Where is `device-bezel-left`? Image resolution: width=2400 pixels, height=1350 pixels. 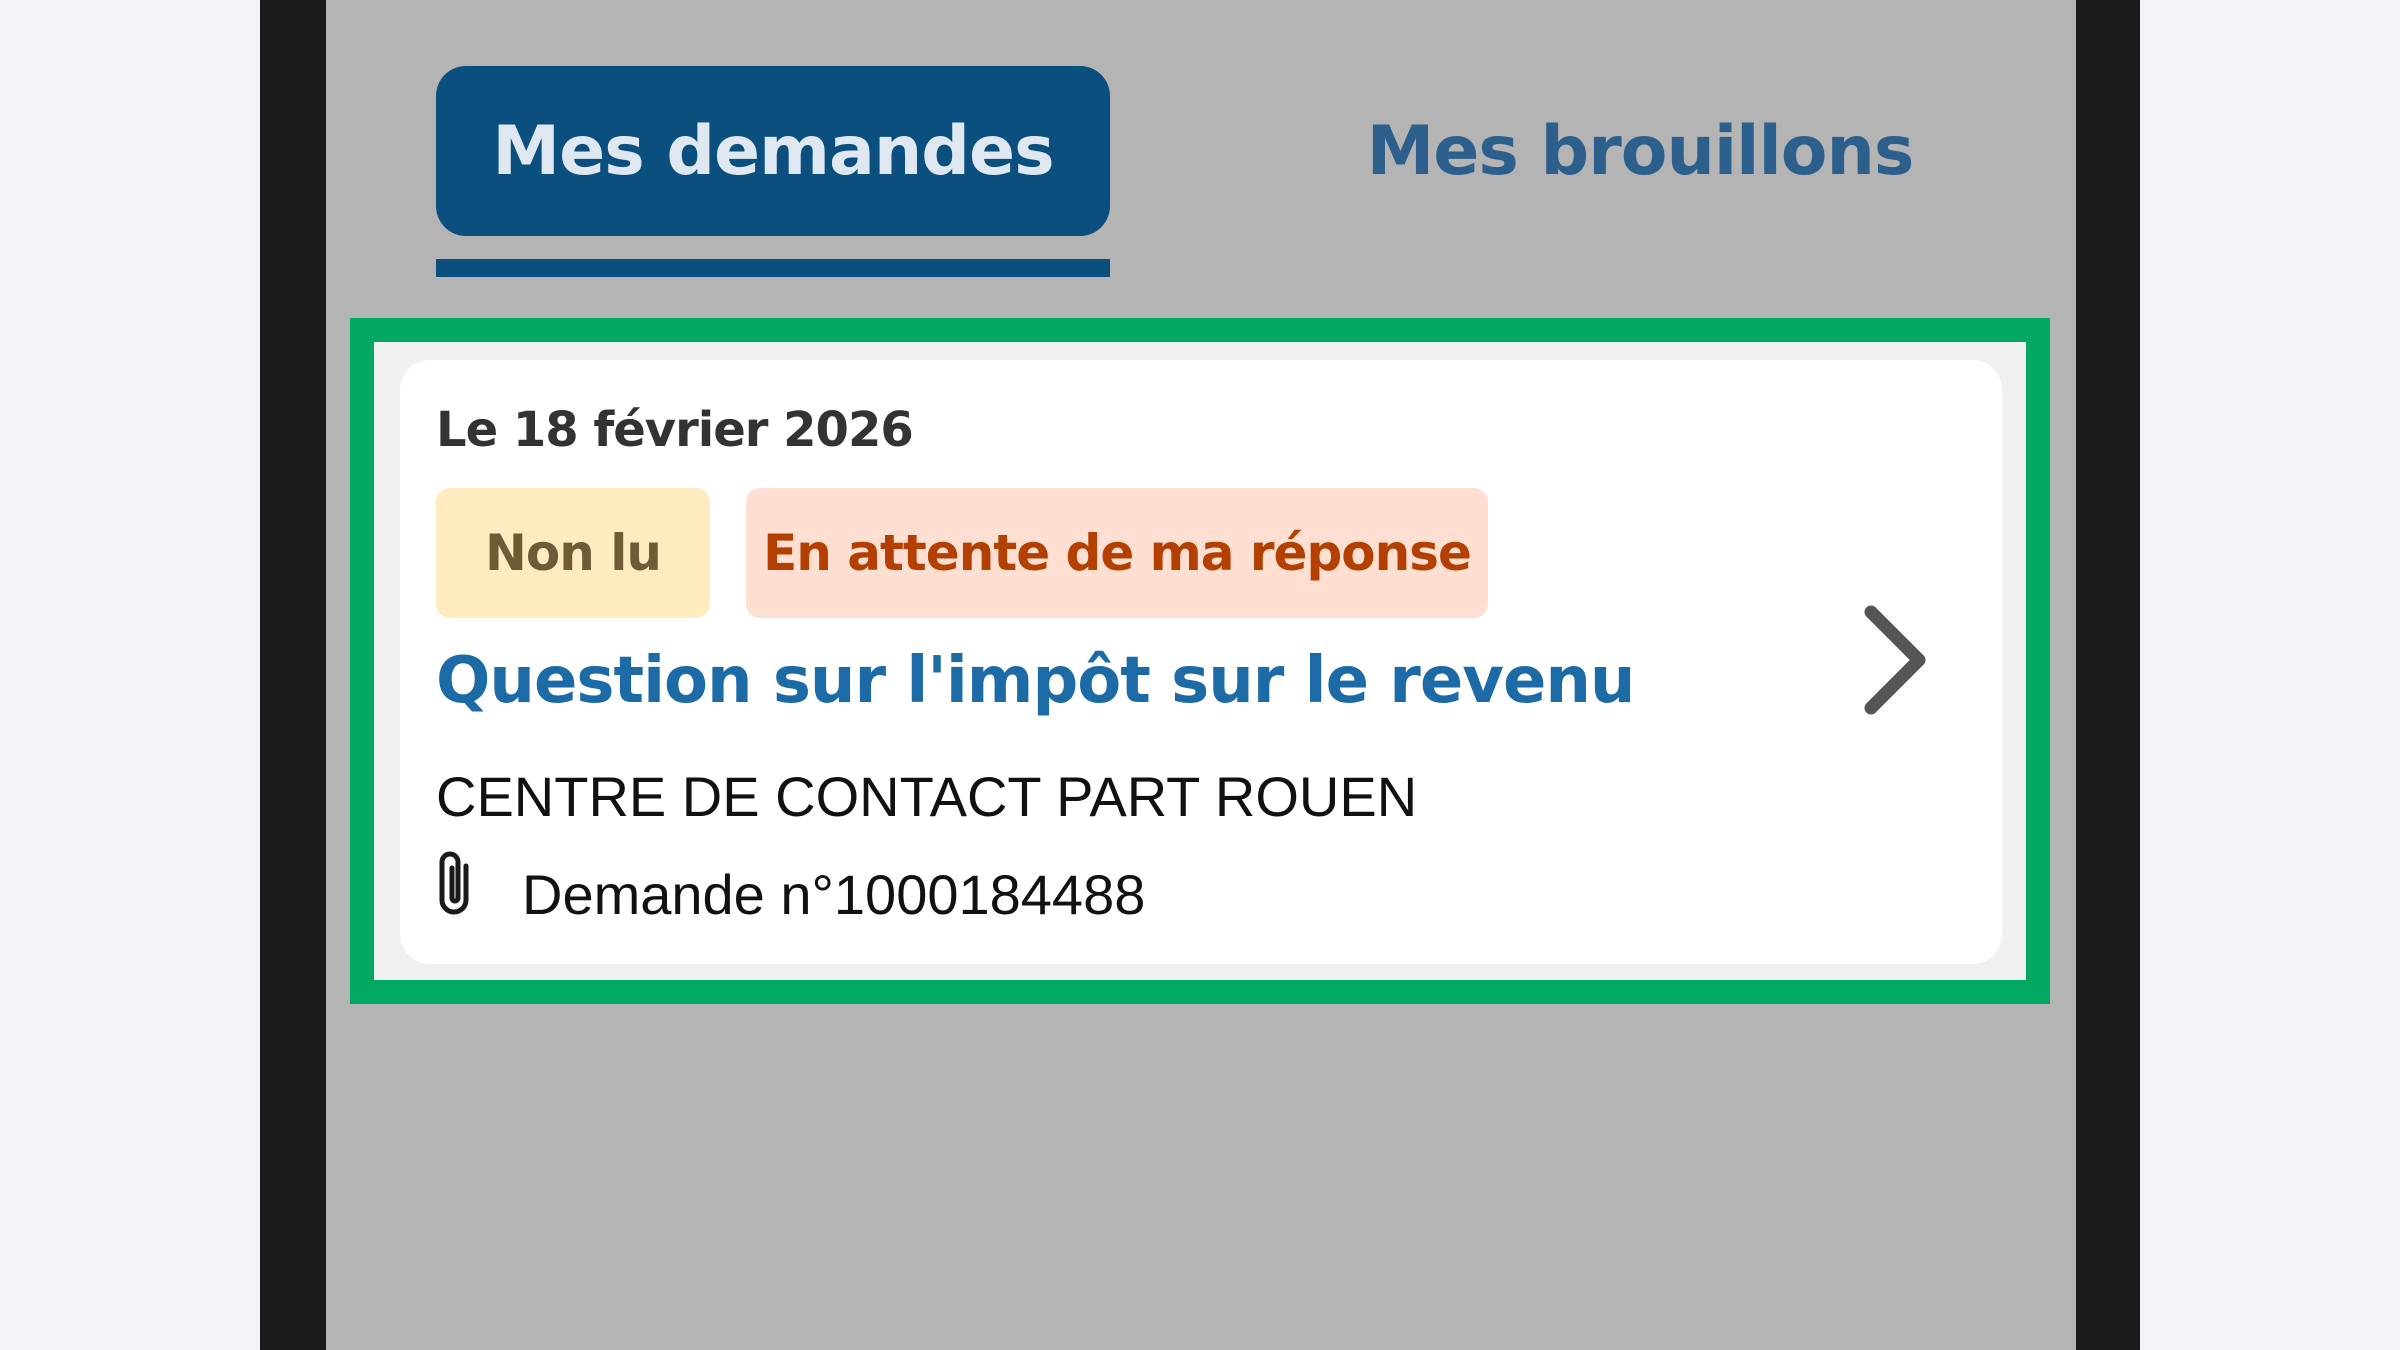 device-bezel-left is located at coordinates (293, 675).